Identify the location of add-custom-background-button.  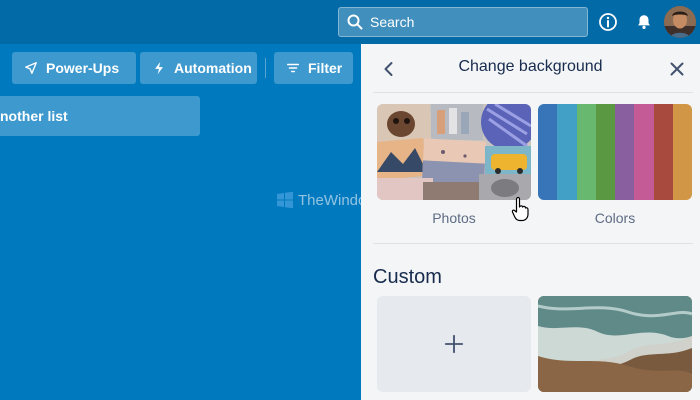
(454, 344).